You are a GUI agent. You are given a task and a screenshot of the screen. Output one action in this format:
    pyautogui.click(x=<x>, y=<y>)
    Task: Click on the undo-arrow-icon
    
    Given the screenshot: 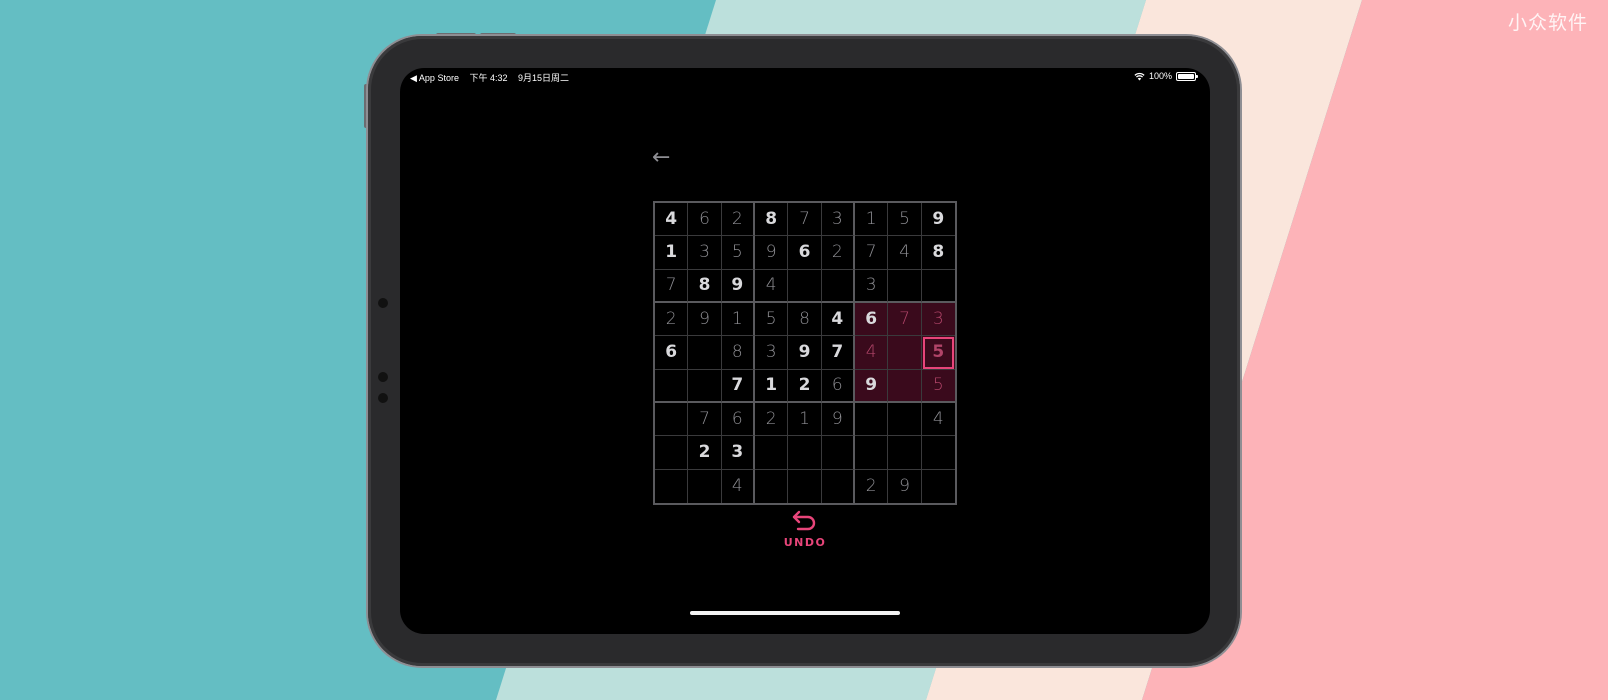 What is the action you would take?
    pyautogui.click(x=804, y=520)
    